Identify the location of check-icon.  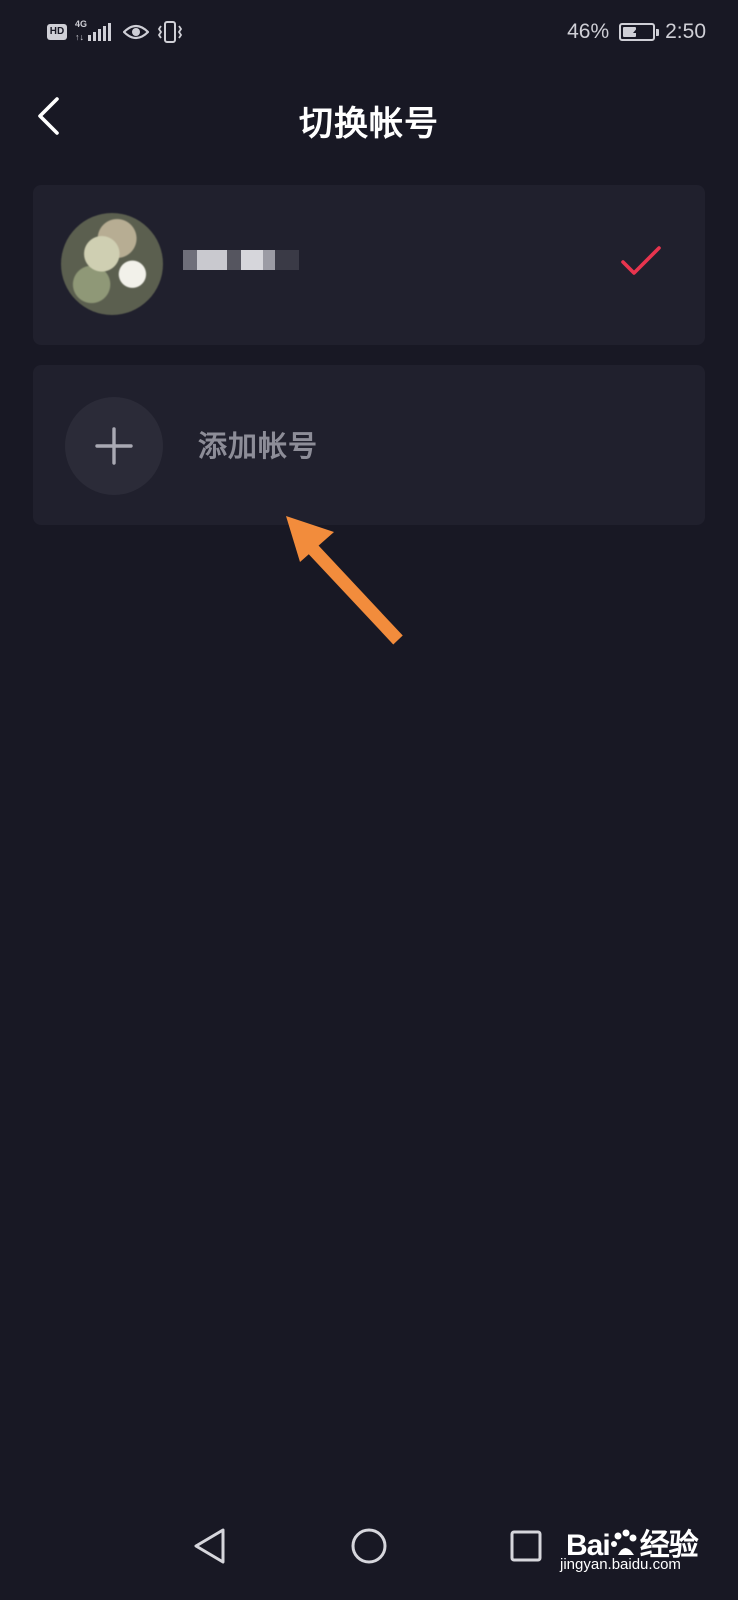
(641, 260).